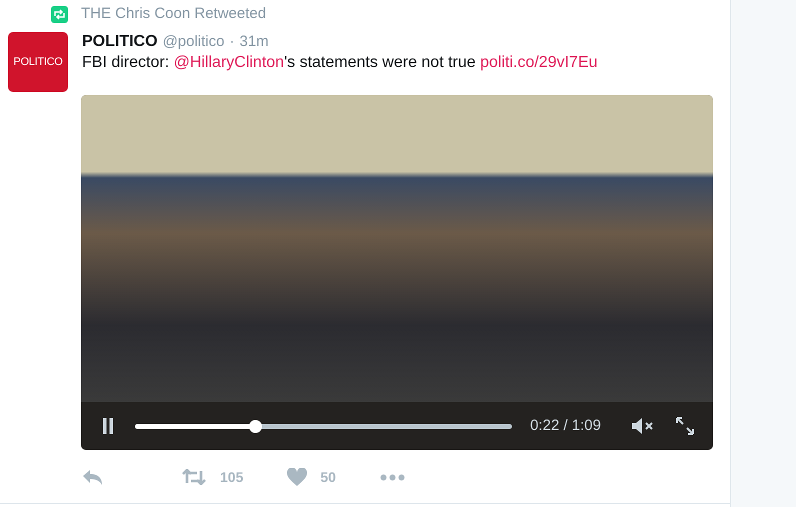 The height and width of the screenshot is (507, 796). What do you see at coordinates (340, 63) in the screenshot?
I see `tweet-text: FBI director: @HillaryClinton's statements were not true politi.co/29vI7Eu` at bounding box center [340, 63].